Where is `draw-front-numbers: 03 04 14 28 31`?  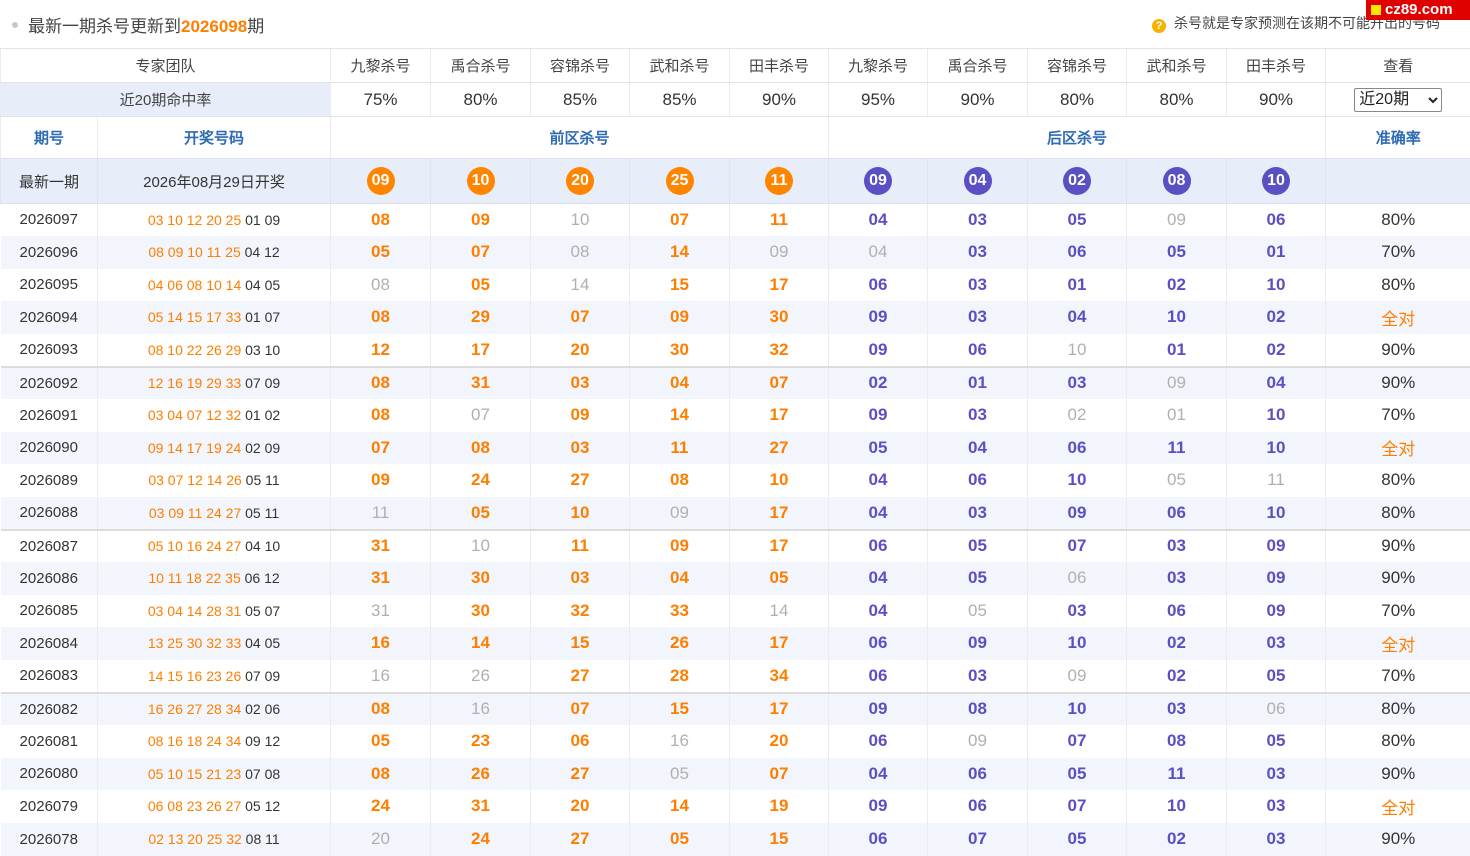
draw-front-numbers: 03 04 14 28 31 is located at coordinates (194, 610).